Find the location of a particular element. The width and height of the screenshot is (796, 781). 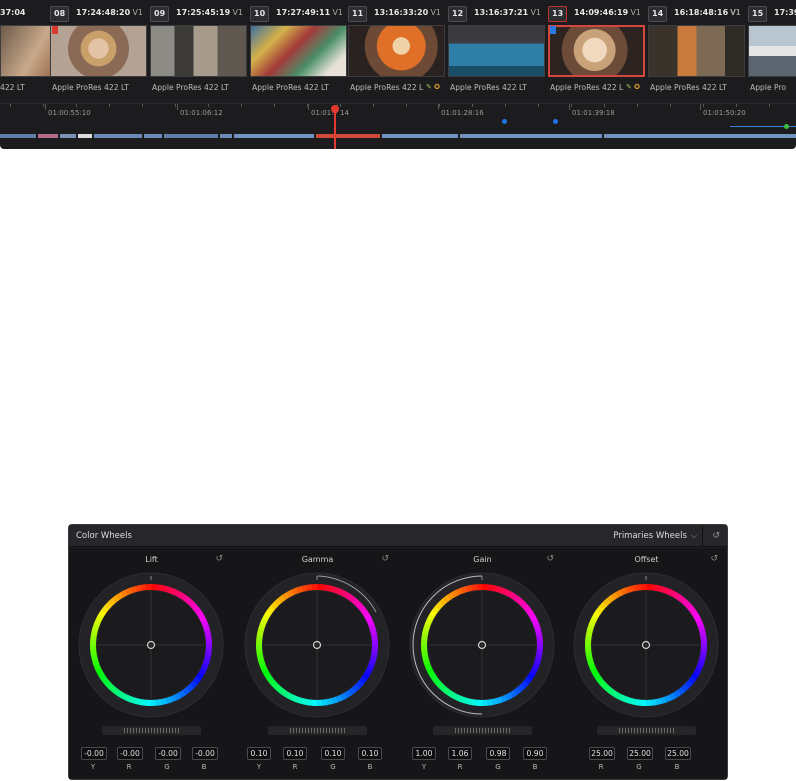

value-field-r: 25.00 is located at coordinates (602, 753).